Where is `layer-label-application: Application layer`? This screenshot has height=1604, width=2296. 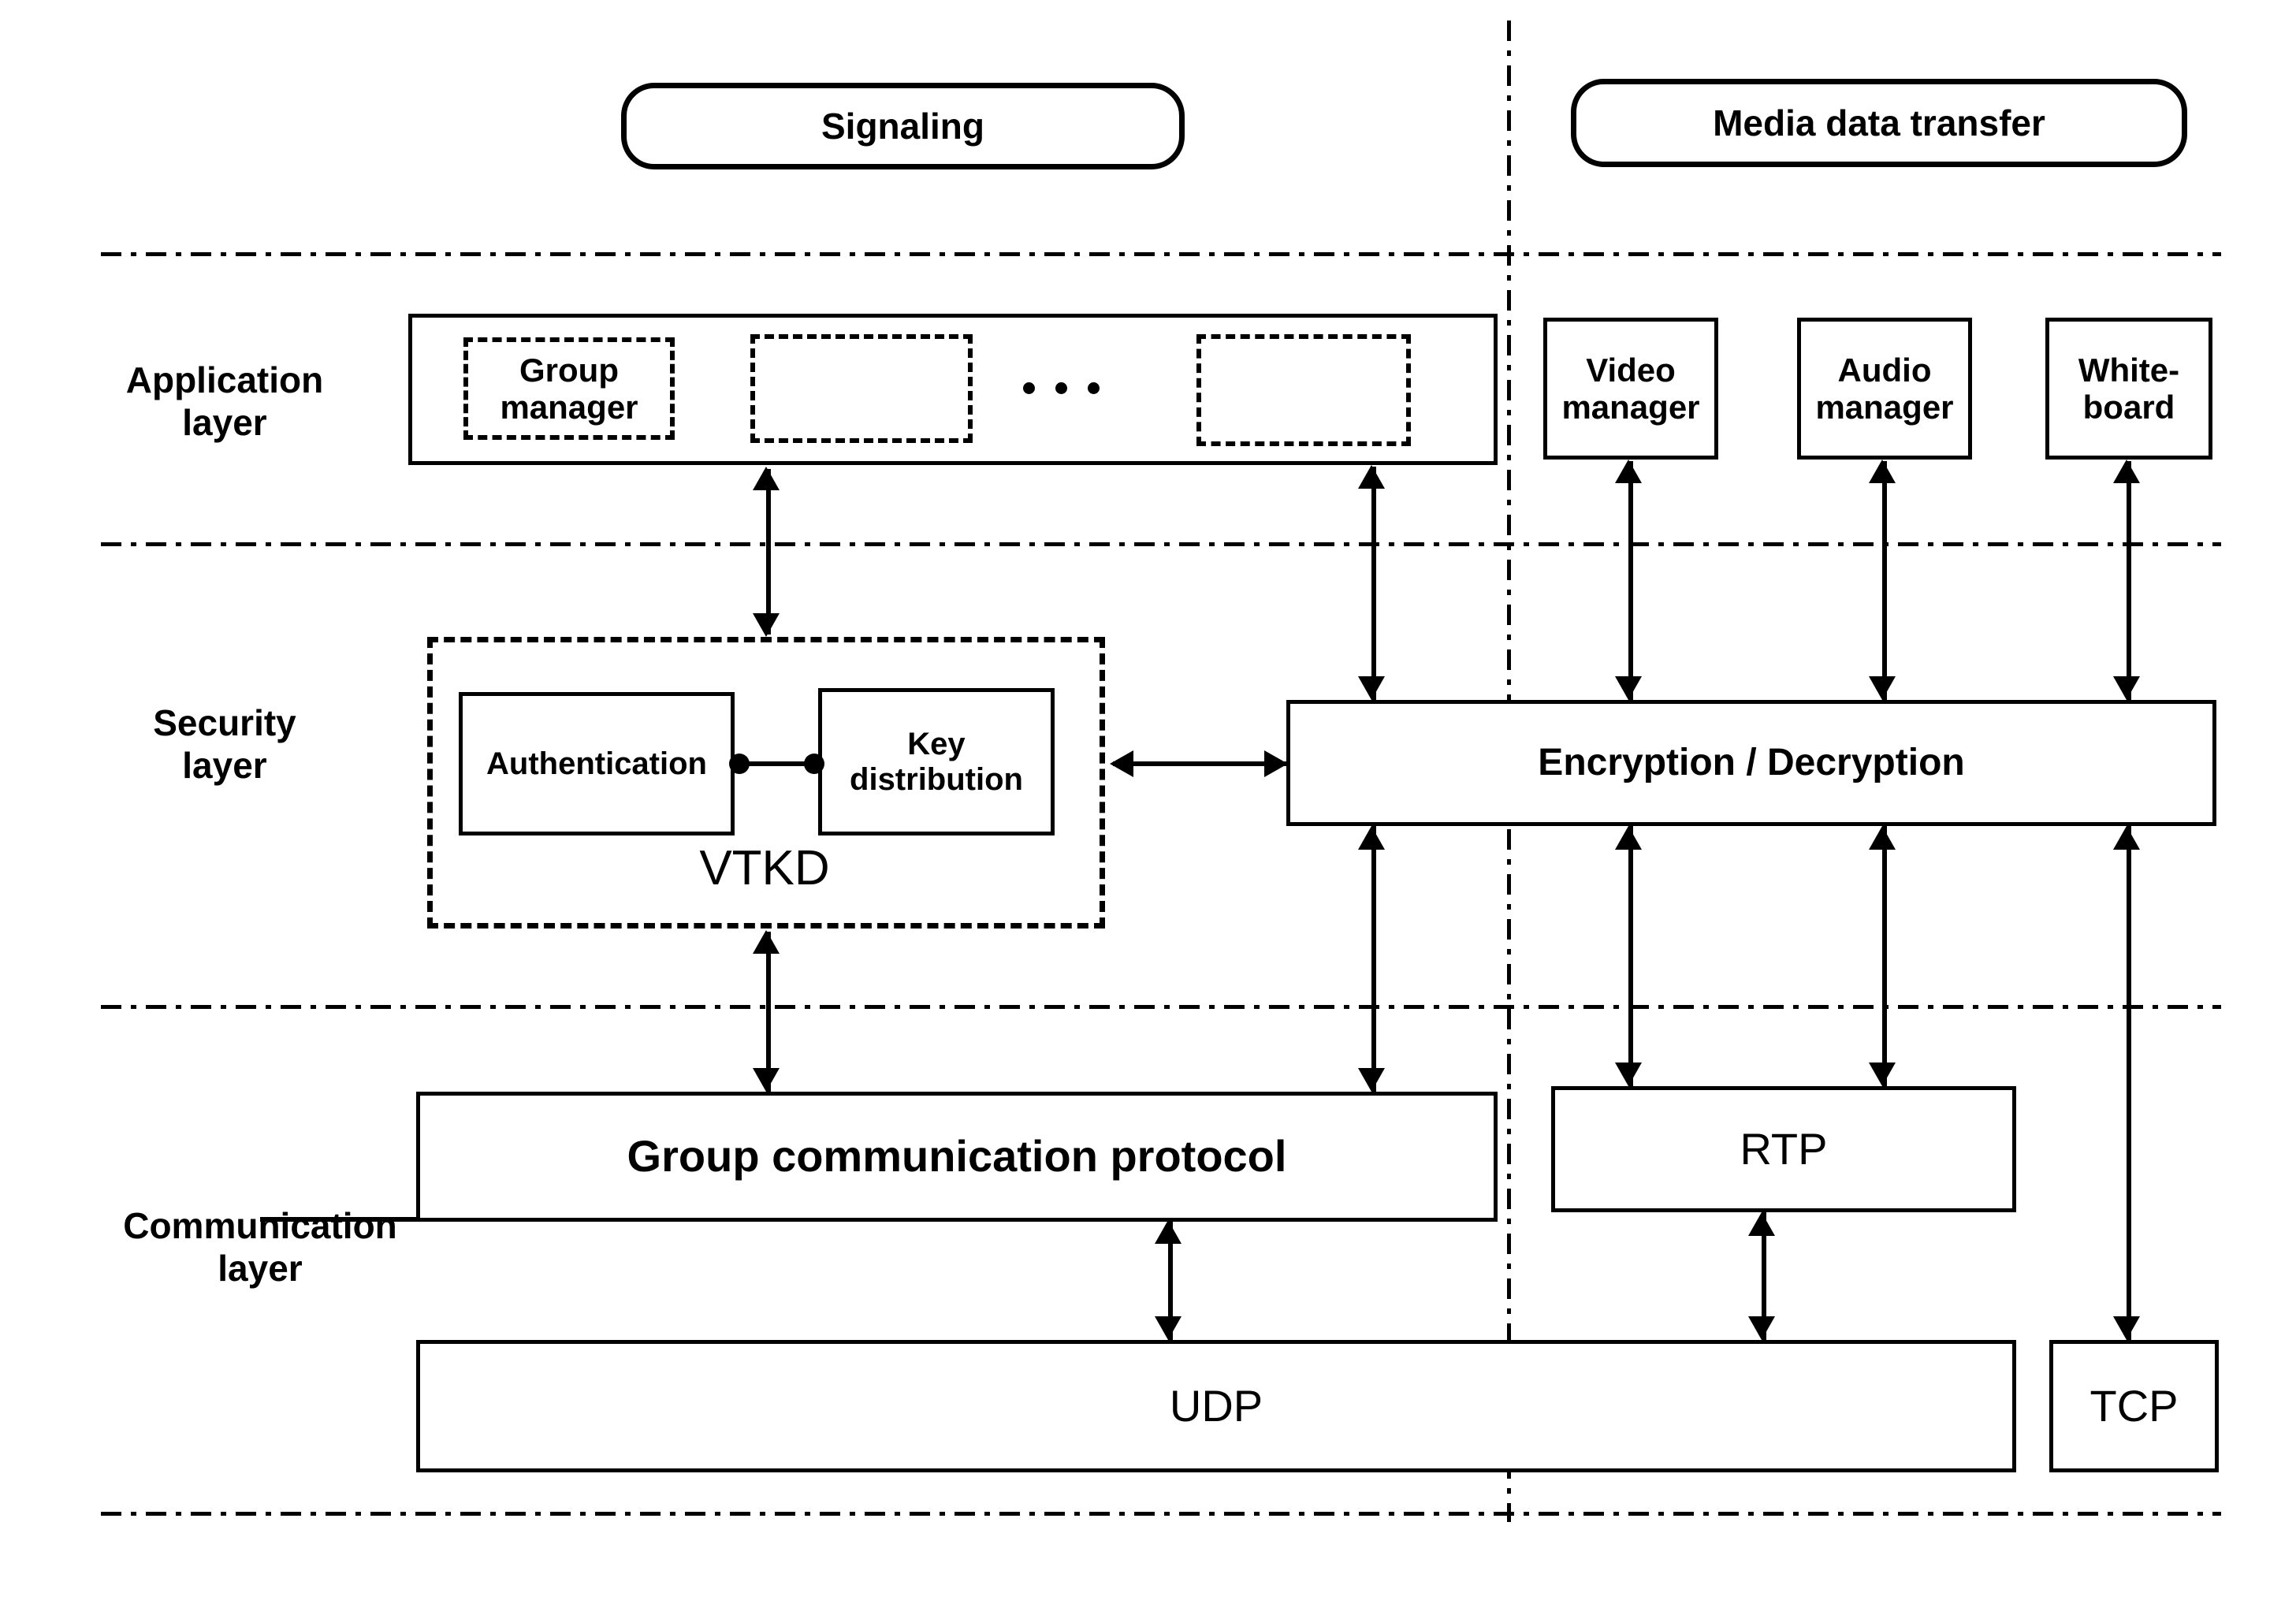 layer-label-application: Application layer is located at coordinates (225, 402).